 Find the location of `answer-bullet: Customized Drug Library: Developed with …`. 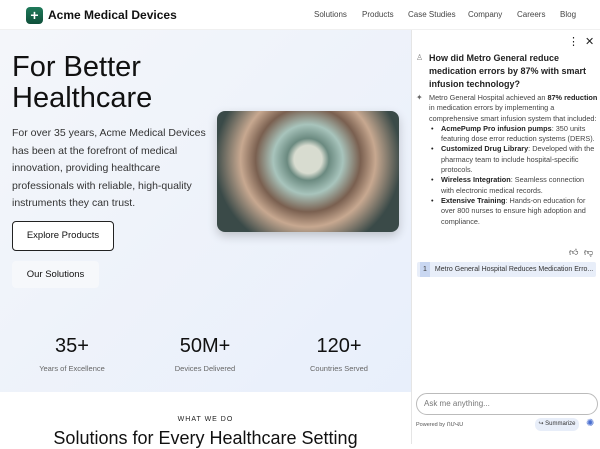

answer-bullet: Customized Drug Library: Developed with … is located at coordinates (515, 159).